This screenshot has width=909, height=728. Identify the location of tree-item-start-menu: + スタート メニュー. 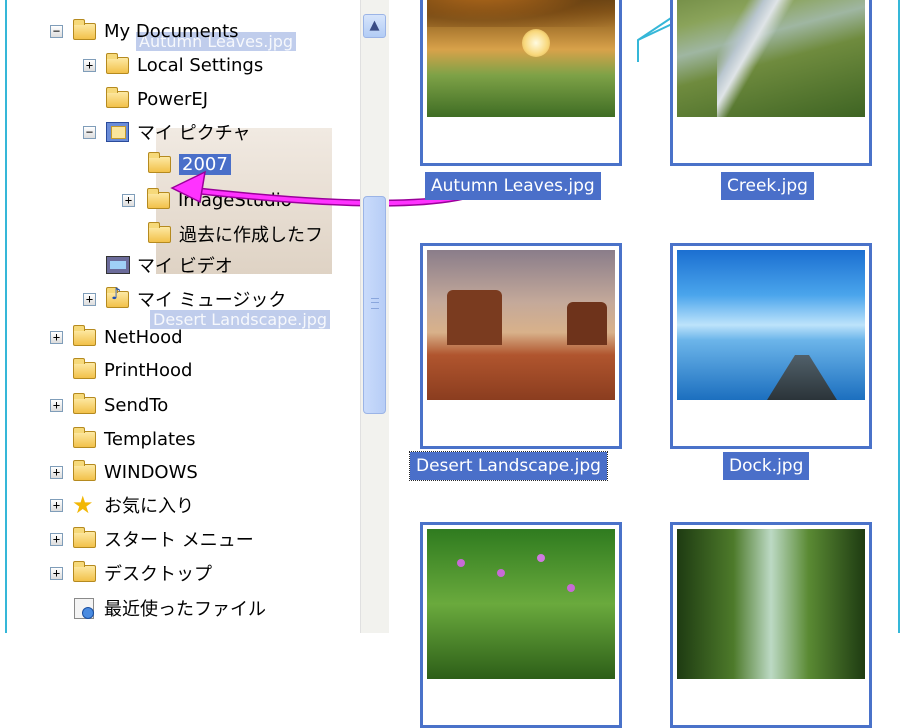
(152, 539).